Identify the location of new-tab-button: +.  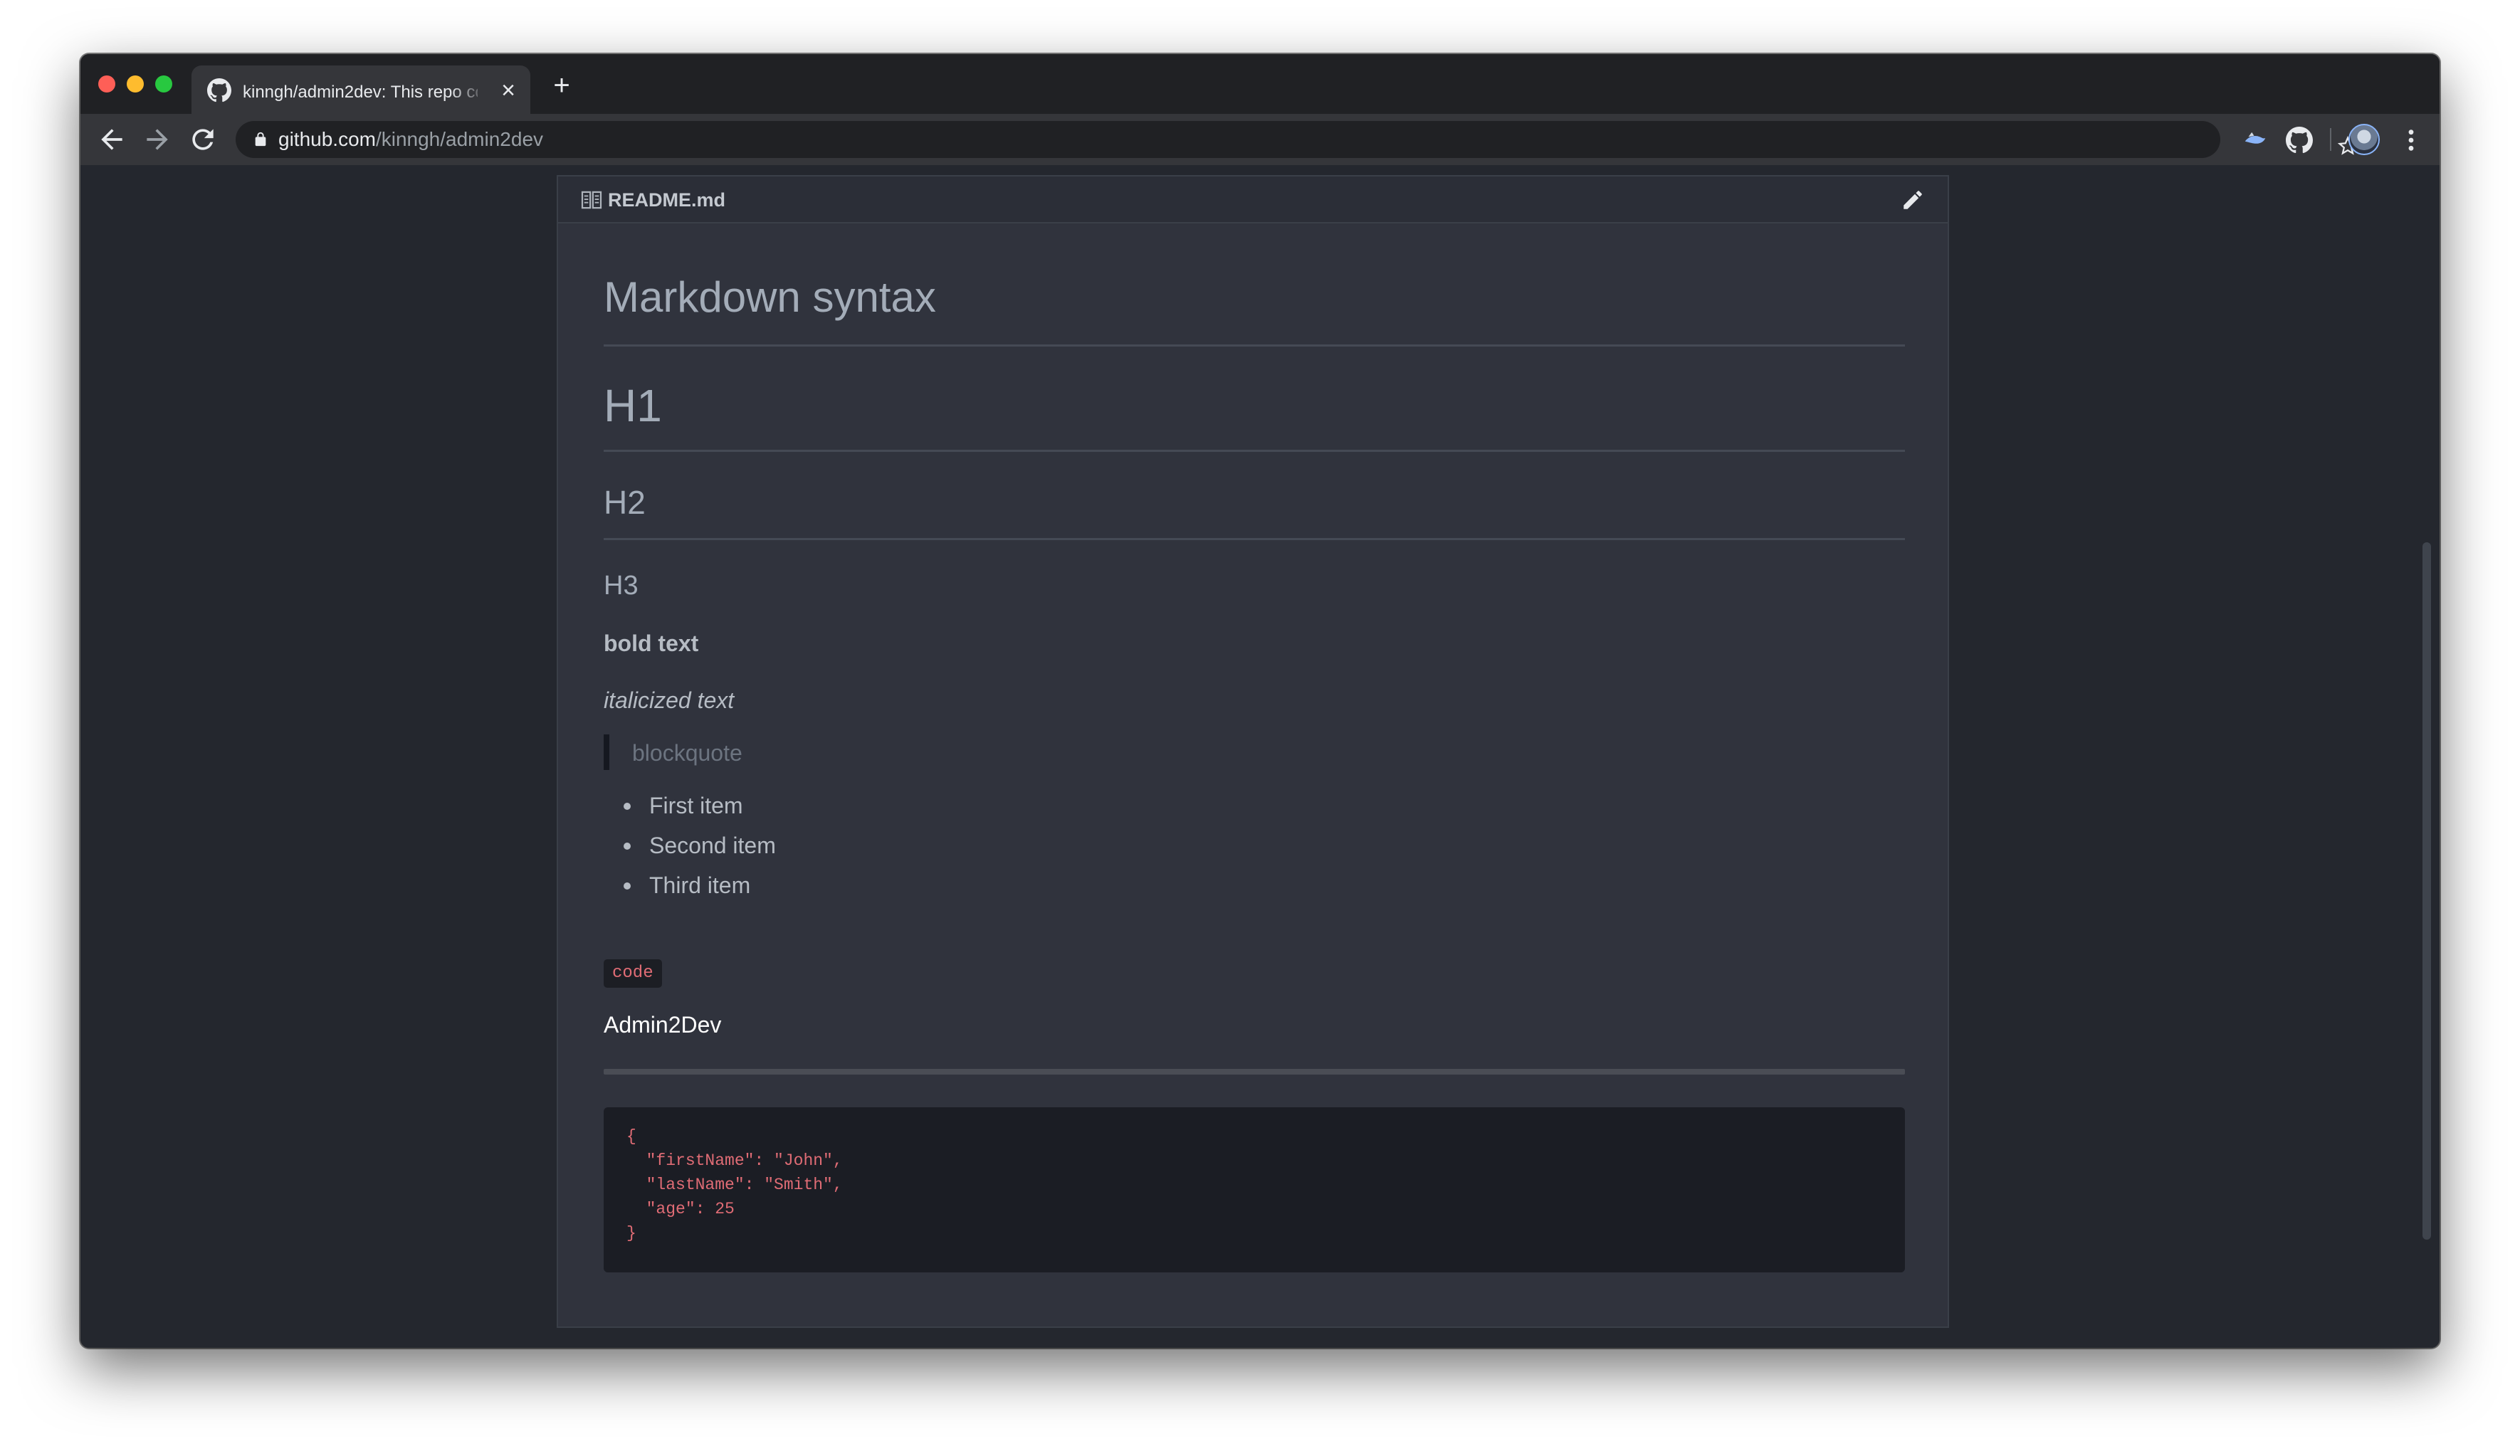
(561, 85).